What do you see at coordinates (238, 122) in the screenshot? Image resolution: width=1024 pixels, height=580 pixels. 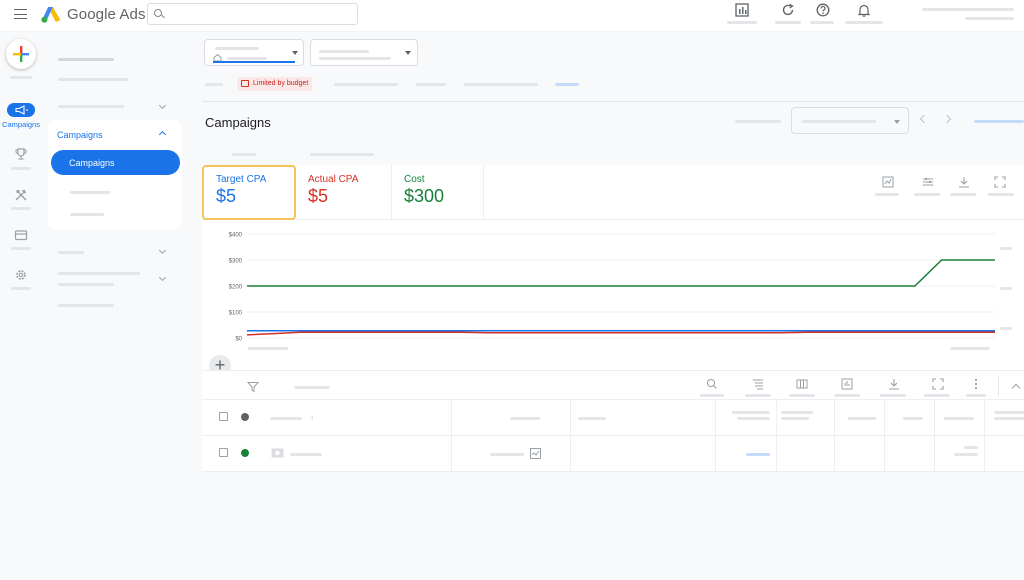 I see `page-title: Campaigns` at bounding box center [238, 122].